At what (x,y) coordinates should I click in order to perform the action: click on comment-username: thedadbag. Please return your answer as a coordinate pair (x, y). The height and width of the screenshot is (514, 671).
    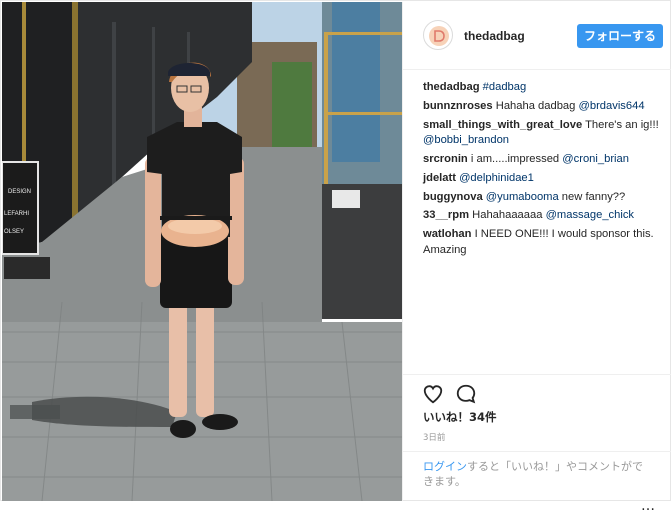
    Looking at the image, I should click on (451, 87).